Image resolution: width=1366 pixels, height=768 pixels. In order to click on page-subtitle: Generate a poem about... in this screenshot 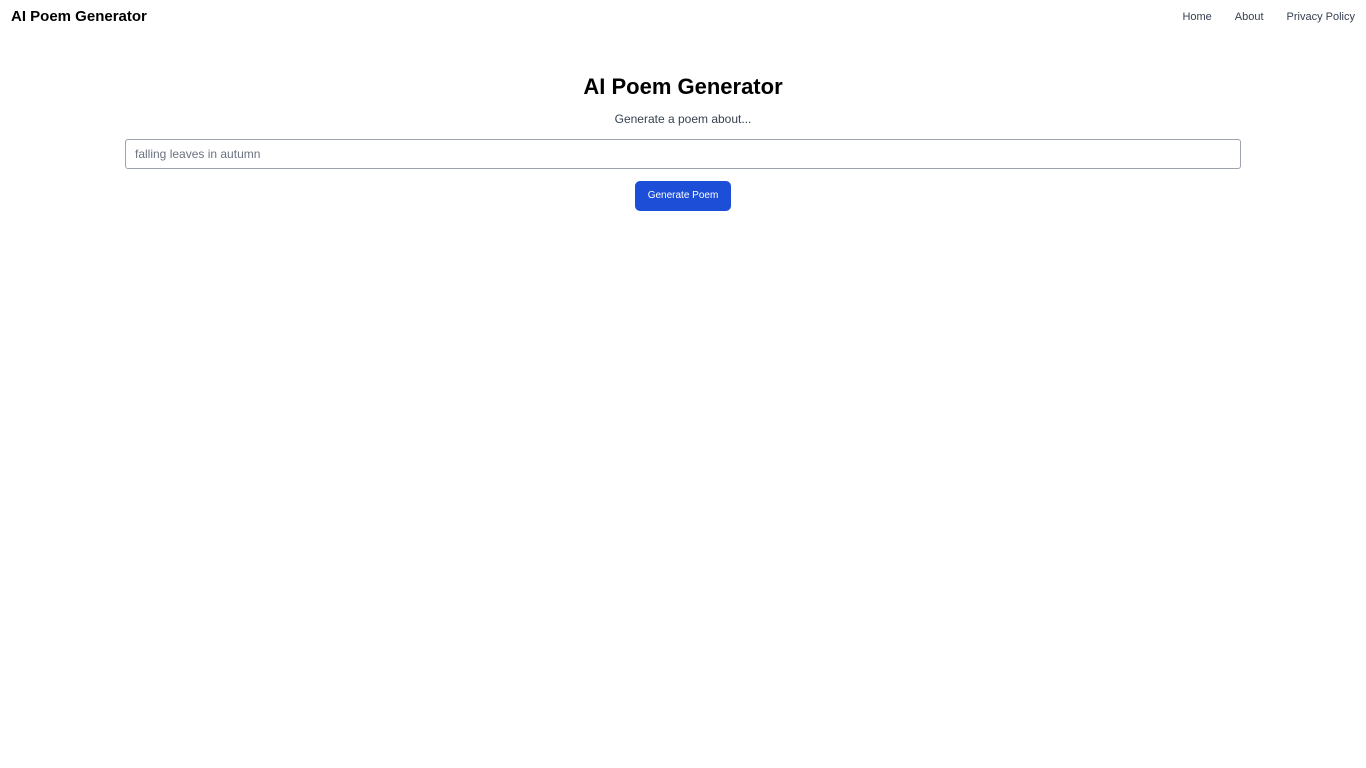, I will do `click(683, 119)`.